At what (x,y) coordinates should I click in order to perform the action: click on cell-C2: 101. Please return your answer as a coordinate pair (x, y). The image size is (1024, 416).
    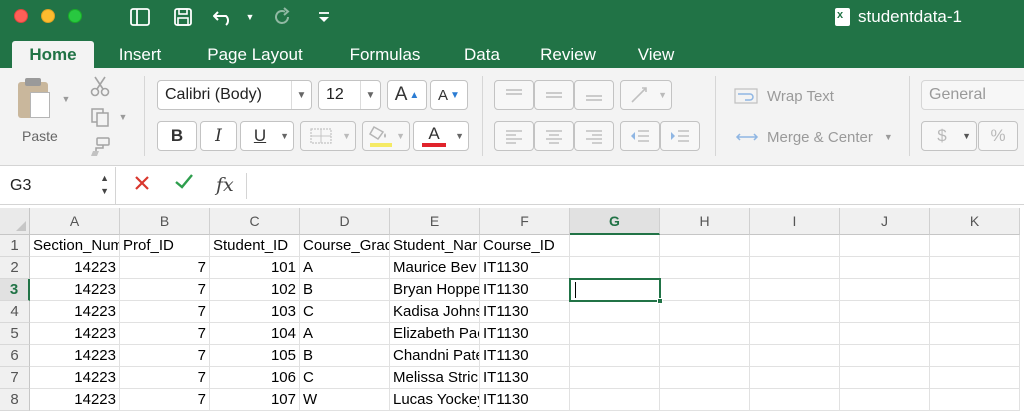
    Looking at the image, I should click on (255, 268).